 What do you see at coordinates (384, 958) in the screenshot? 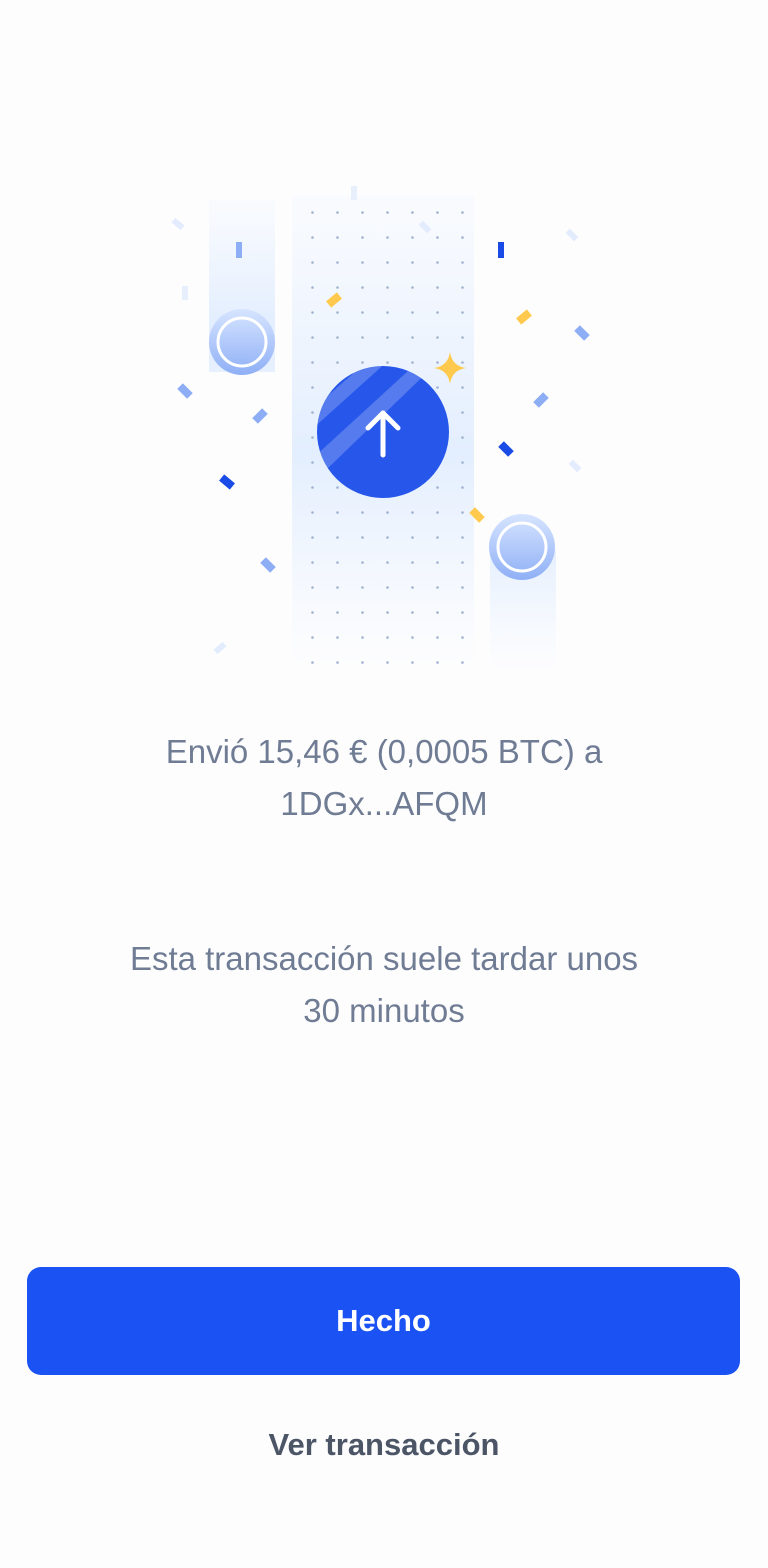
I see `eta-line: Esta transacción suele tardar unos` at bounding box center [384, 958].